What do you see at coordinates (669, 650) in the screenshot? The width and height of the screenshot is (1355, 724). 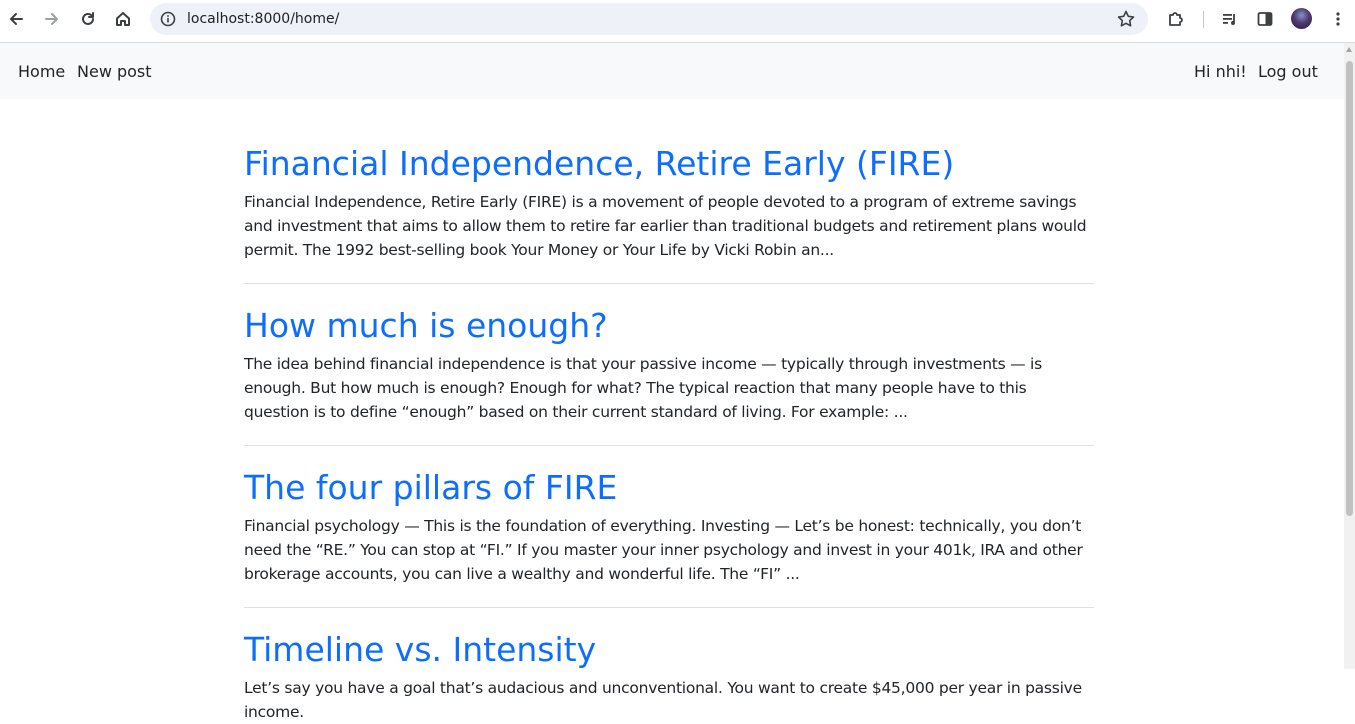 I see `post-title-link: Timeline vs. Intensity` at bounding box center [669, 650].